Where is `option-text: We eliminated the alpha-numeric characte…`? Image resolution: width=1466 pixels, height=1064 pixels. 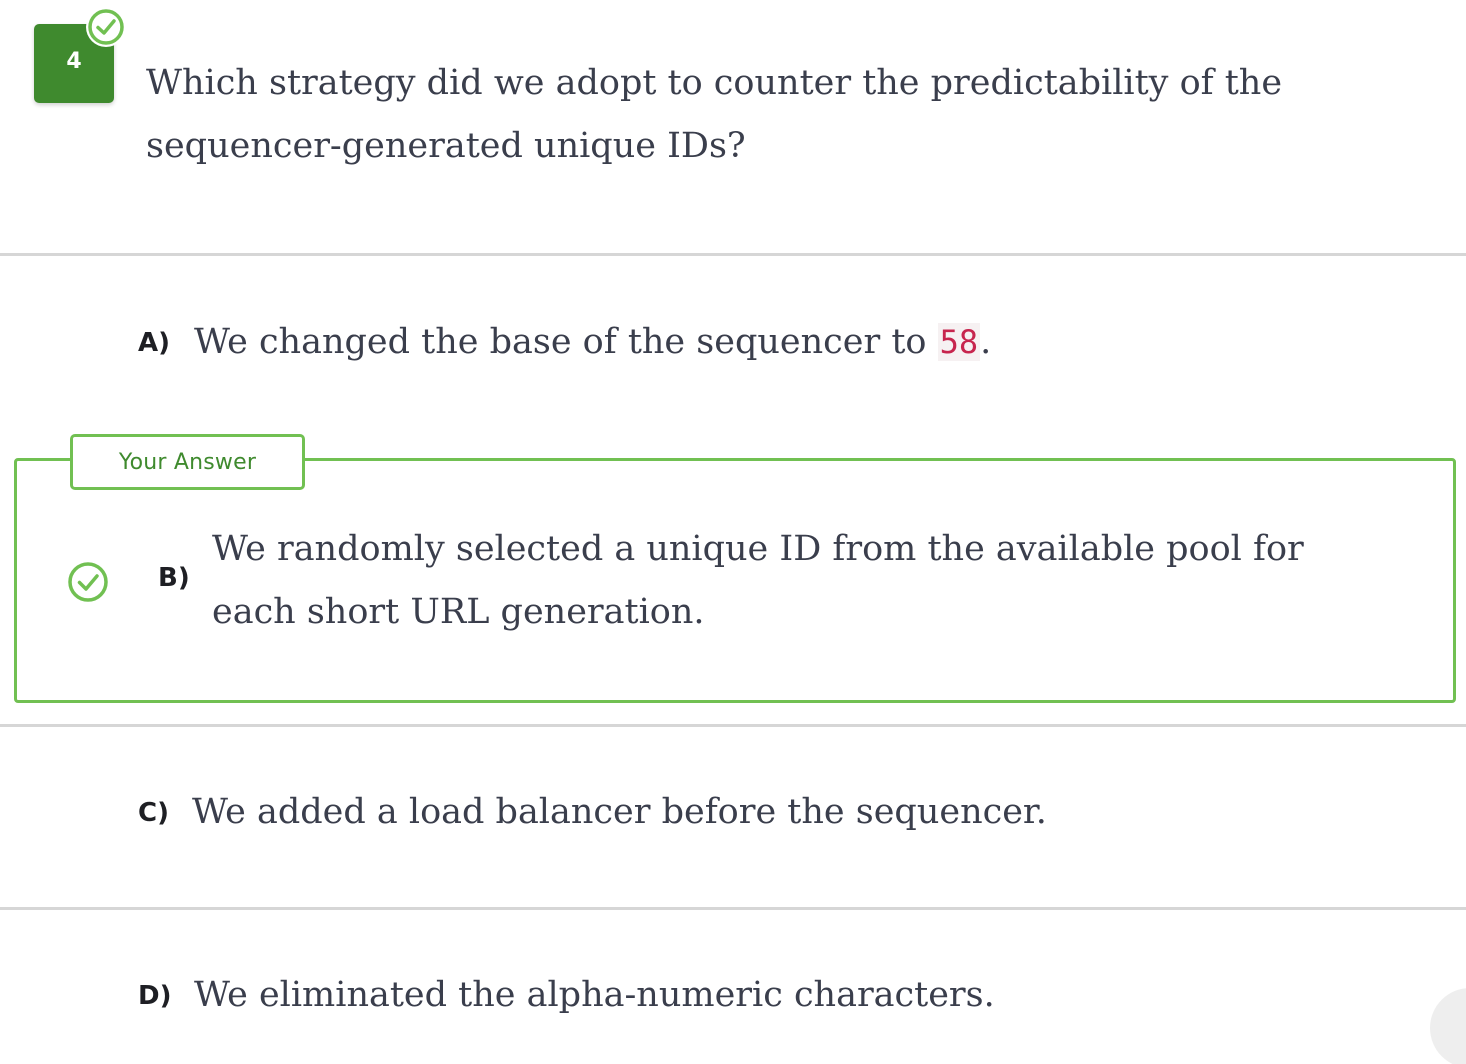
option-text: We eliminated the alpha-numeric characte… is located at coordinates (594, 995).